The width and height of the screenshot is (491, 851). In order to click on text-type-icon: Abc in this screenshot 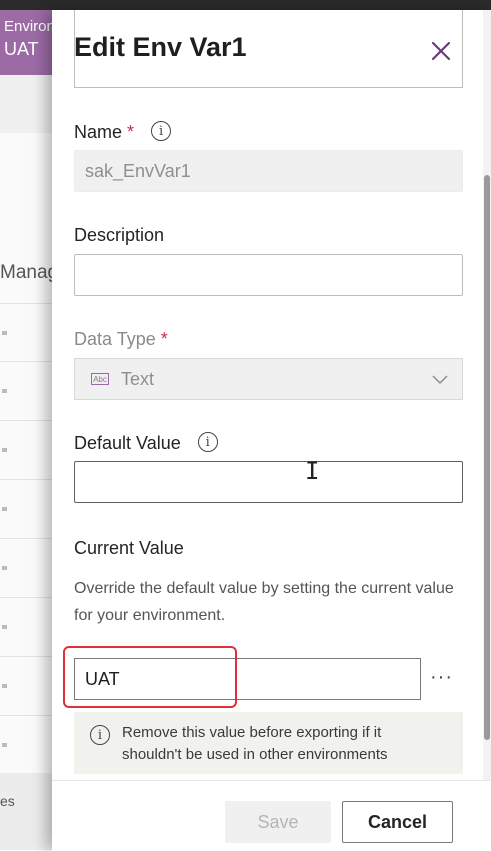, I will do `click(100, 379)`.